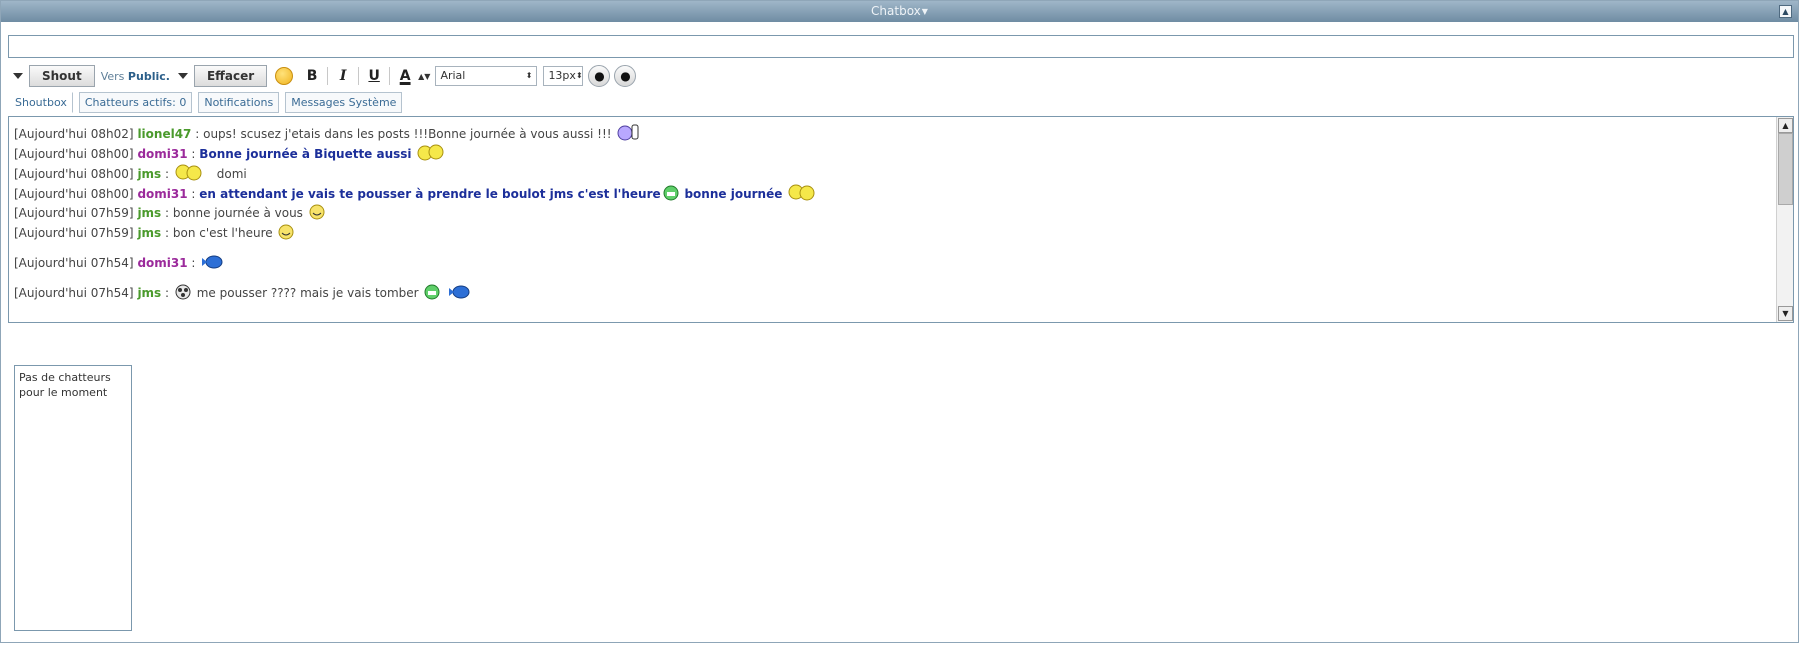  Describe the element at coordinates (486, 76) in the screenshot. I see `font-family-select: Arial ⬍` at that location.